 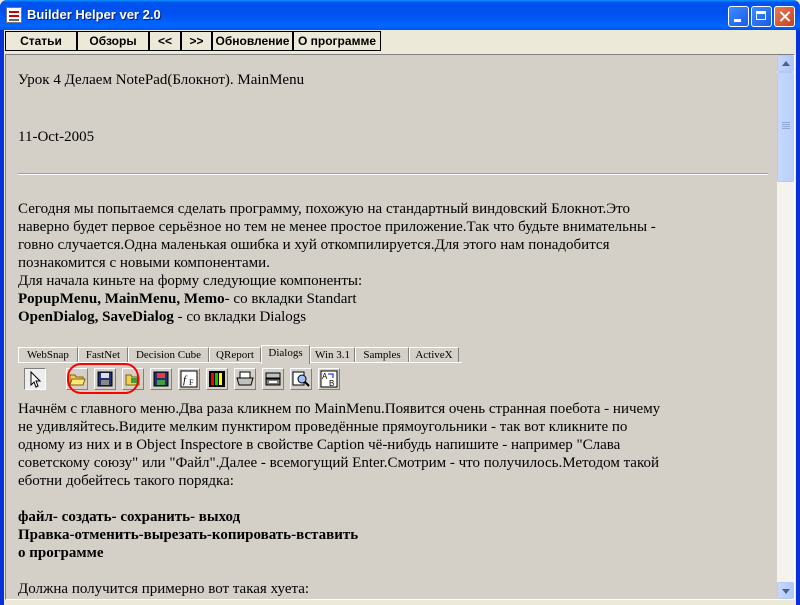 What do you see at coordinates (785, 590) in the screenshot?
I see `scroll-down-button` at bounding box center [785, 590].